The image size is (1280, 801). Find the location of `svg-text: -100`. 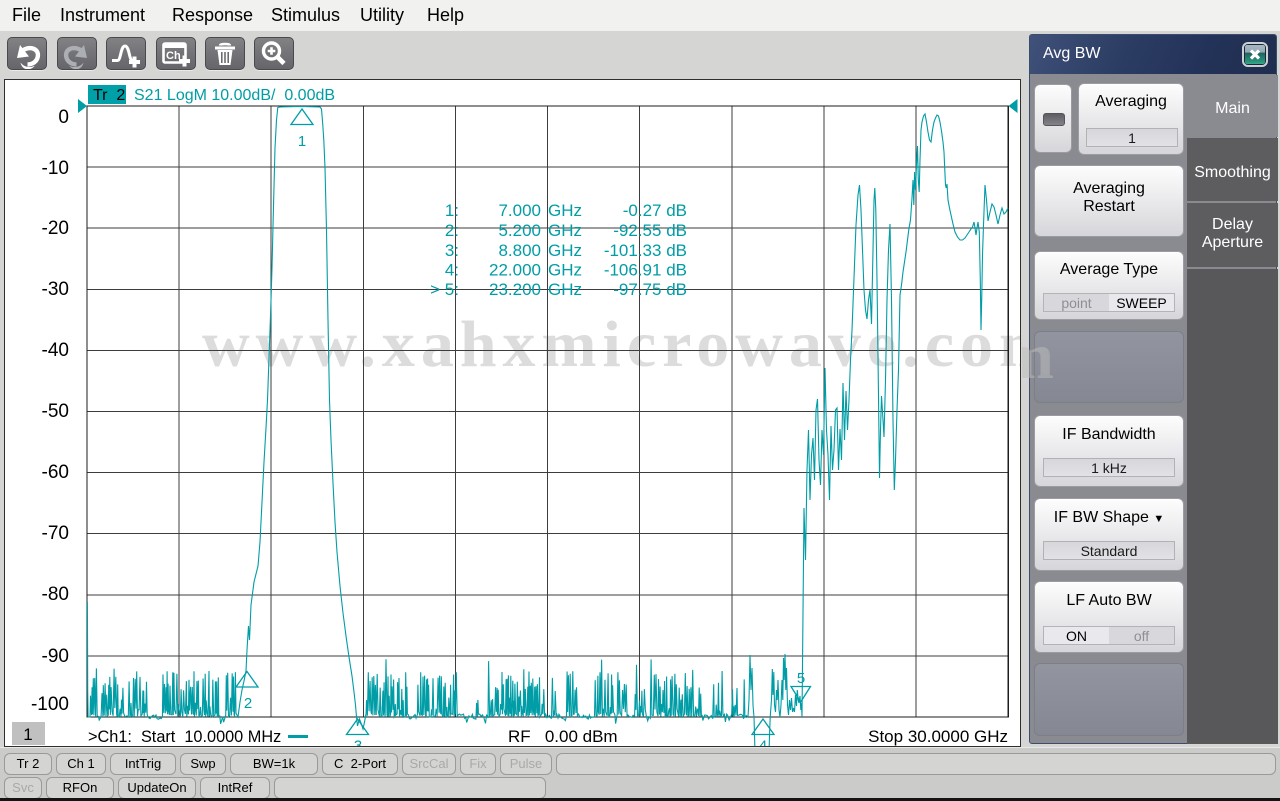

svg-text: -100 is located at coordinates (50, 704).